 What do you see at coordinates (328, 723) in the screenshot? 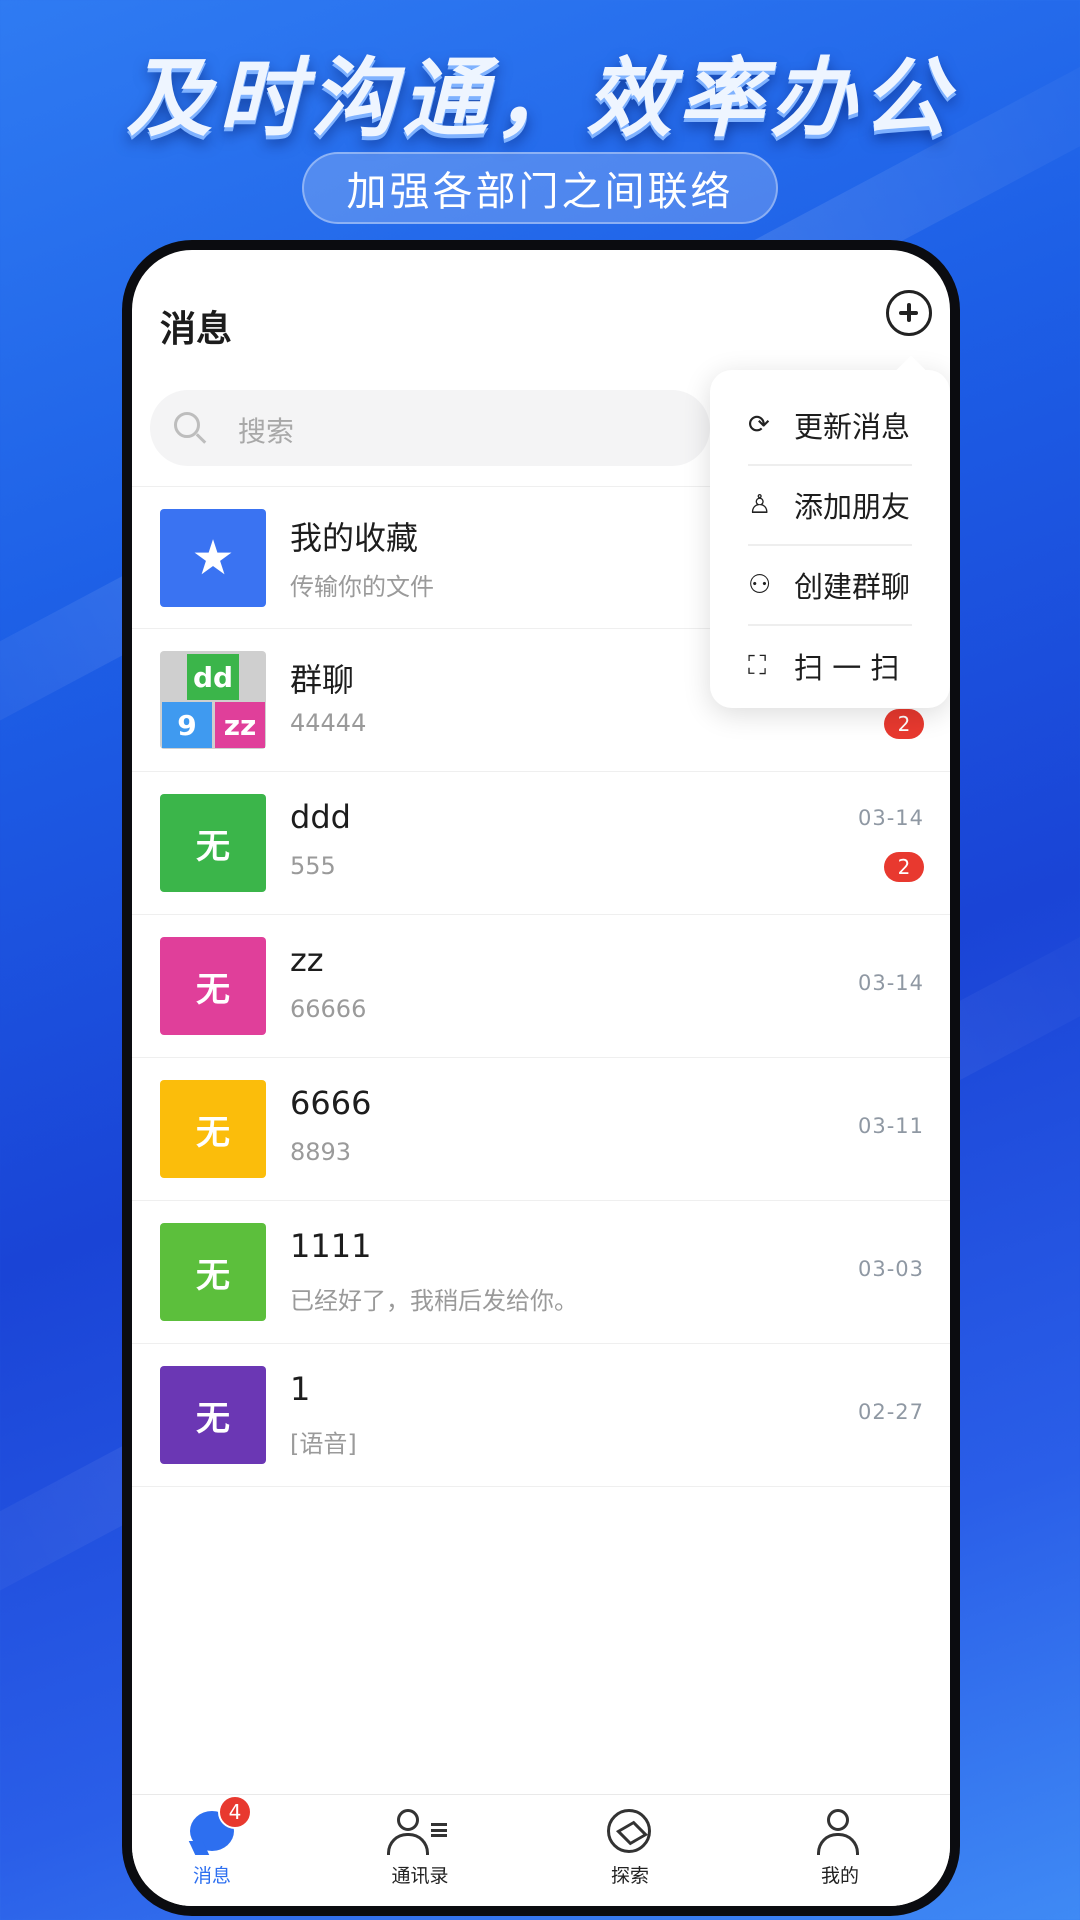
I see `conversation-preview: 44444` at bounding box center [328, 723].